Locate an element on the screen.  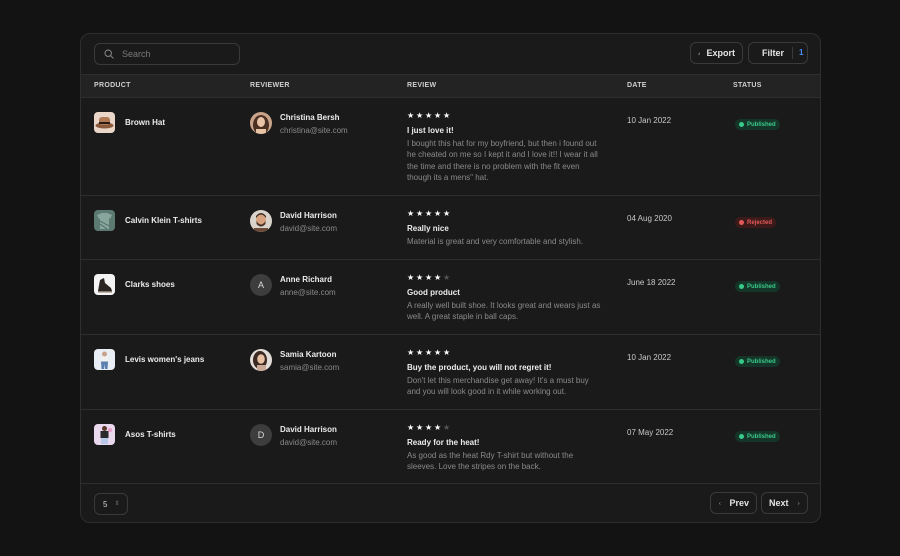
table-header: PRODUCT REVIEWER REVIEW DATE STATUS is located at coordinates (450, 86).